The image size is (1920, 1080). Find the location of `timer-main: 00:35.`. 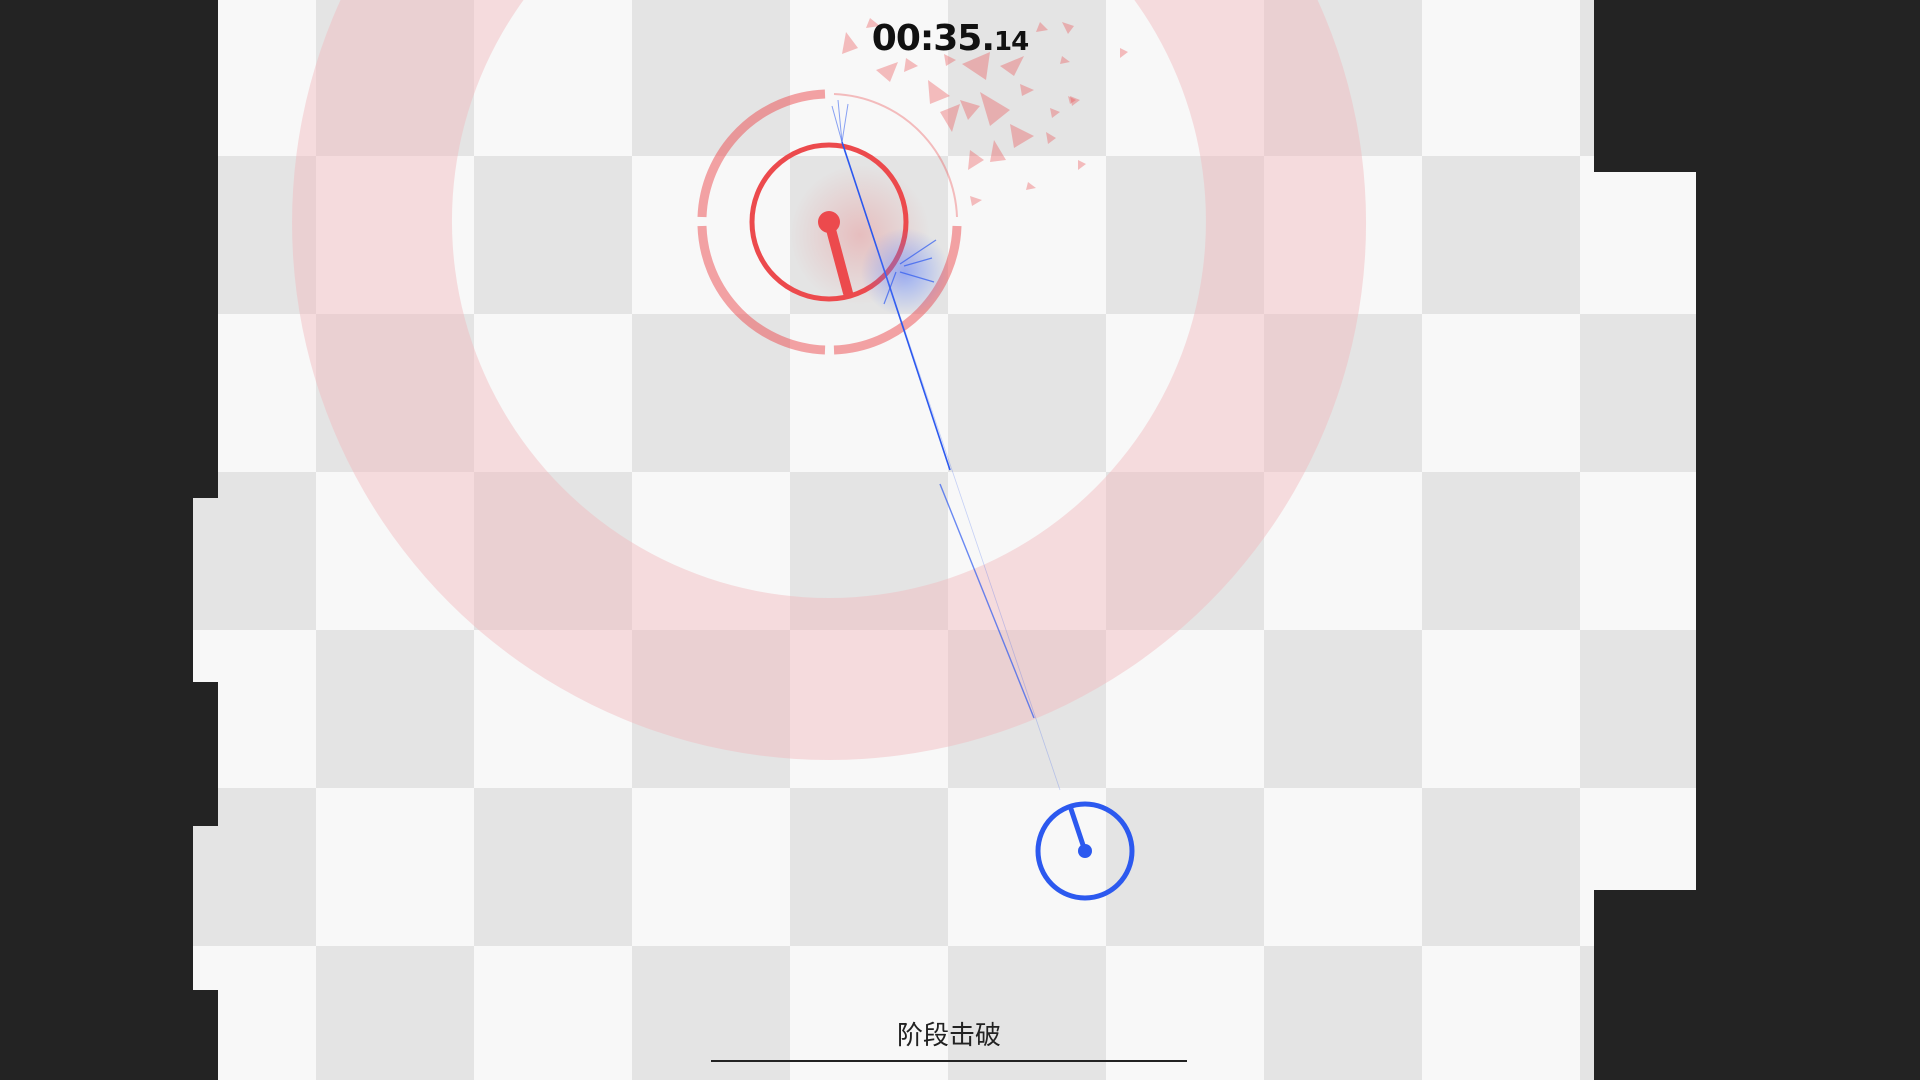

timer-main: 00:35. is located at coordinates (933, 38).